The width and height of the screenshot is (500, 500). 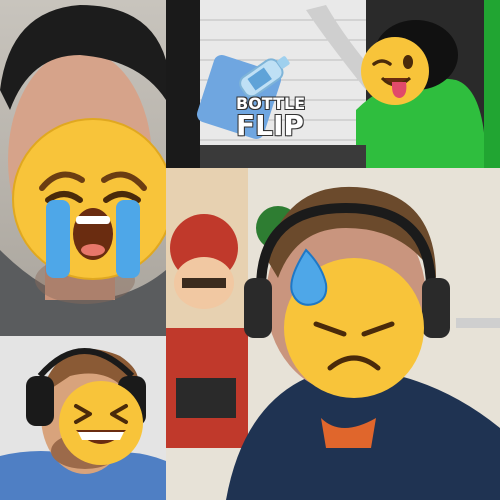 I want to click on downcast-sweat-face-icon, so click(x=354, y=324).